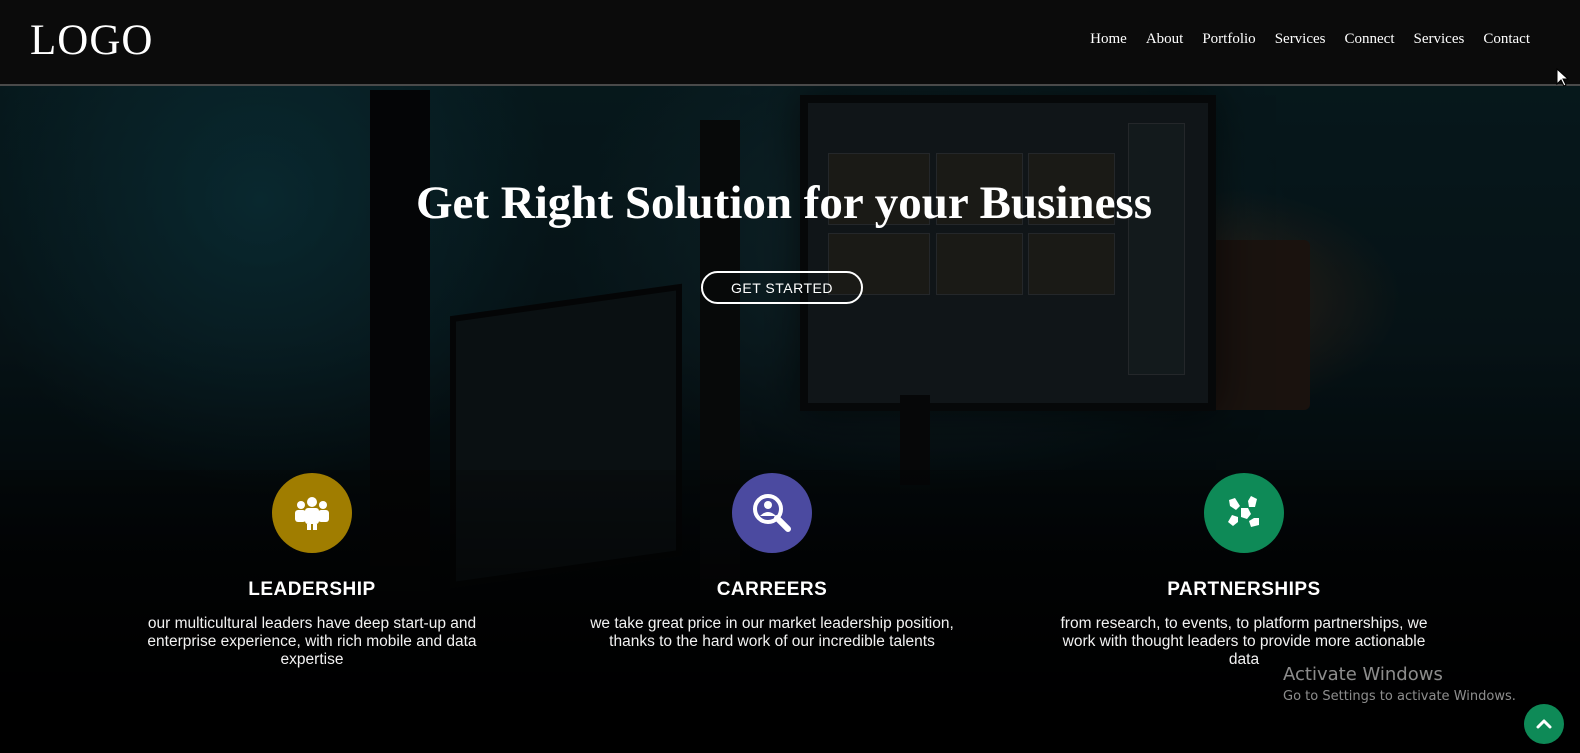 This screenshot has width=1580, height=753. What do you see at coordinates (1439, 39) in the screenshot?
I see `nav-link-services-2: Services` at bounding box center [1439, 39].